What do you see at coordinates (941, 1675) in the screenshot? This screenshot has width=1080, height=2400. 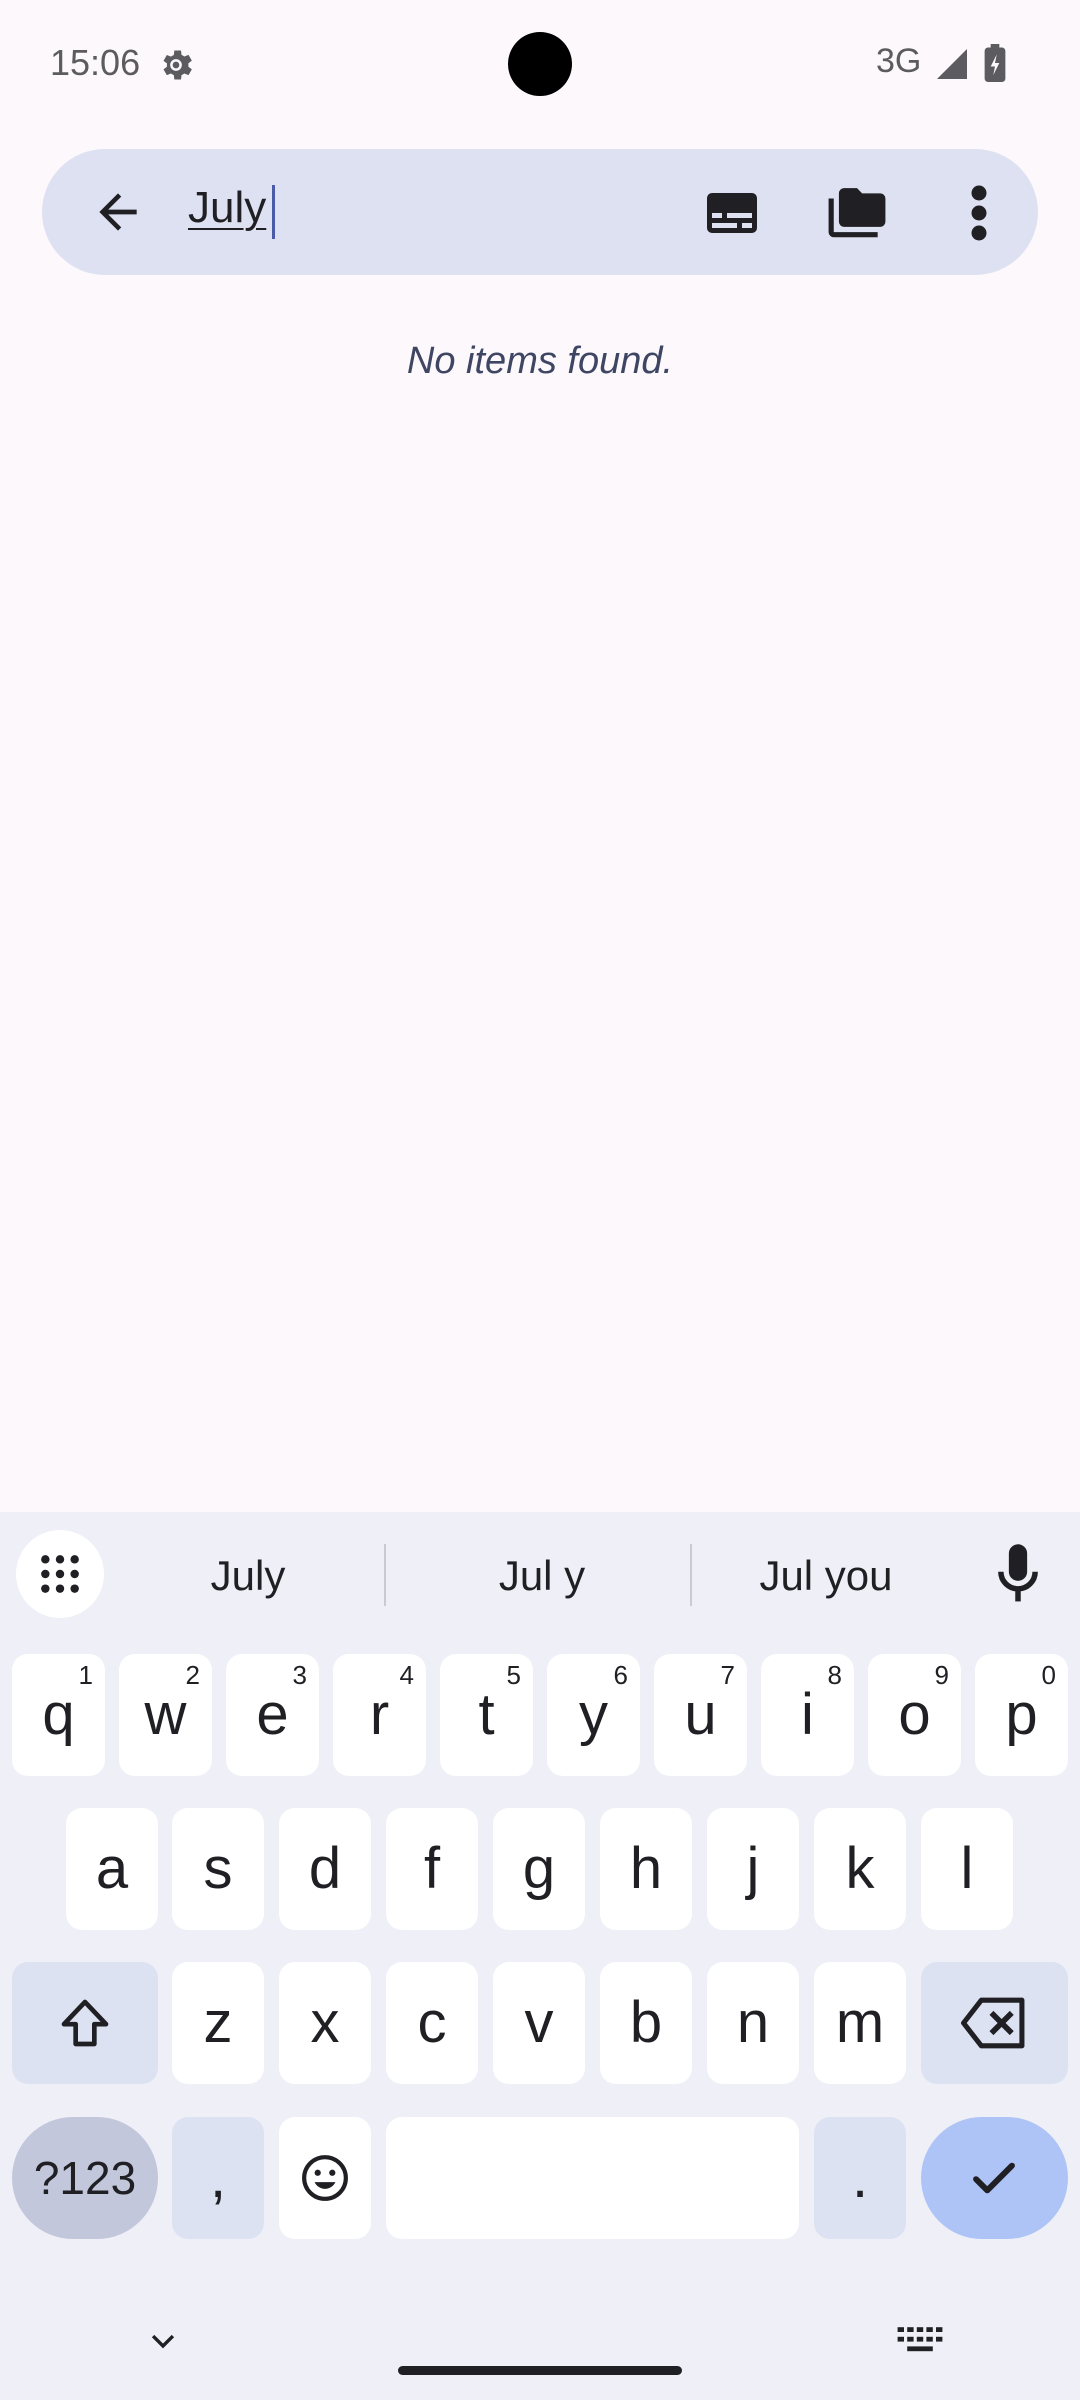 I see `key-hint: 9` at bounding box center [941, 1675].